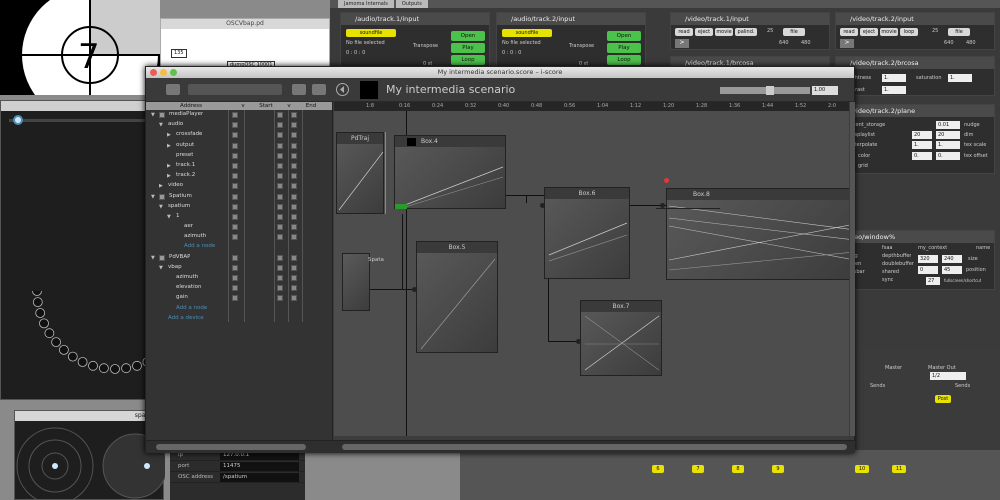 This screenshot has height=500, width=1000. Describe the element at coordinates (239, 237) in the screenshot. I see `tree-row: azimuth` at that location.